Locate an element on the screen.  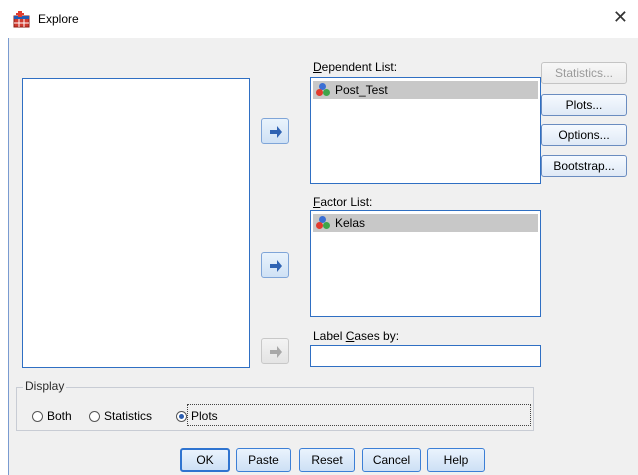
focus-indicator is located at coordinates (359, 415).